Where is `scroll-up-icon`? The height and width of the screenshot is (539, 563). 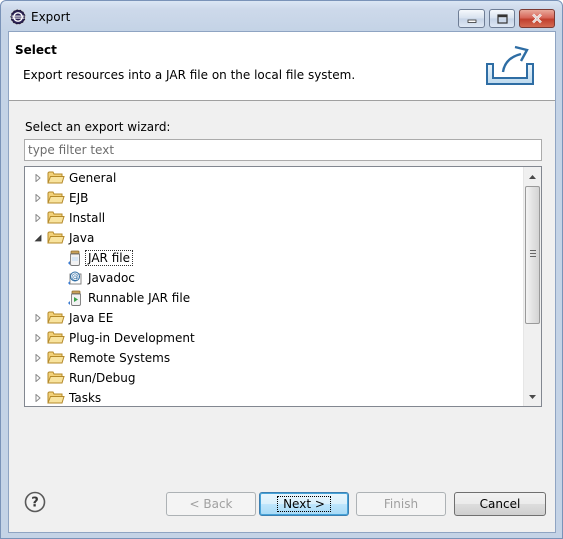 scroll-up-icon is located at coordinates (532, 176).